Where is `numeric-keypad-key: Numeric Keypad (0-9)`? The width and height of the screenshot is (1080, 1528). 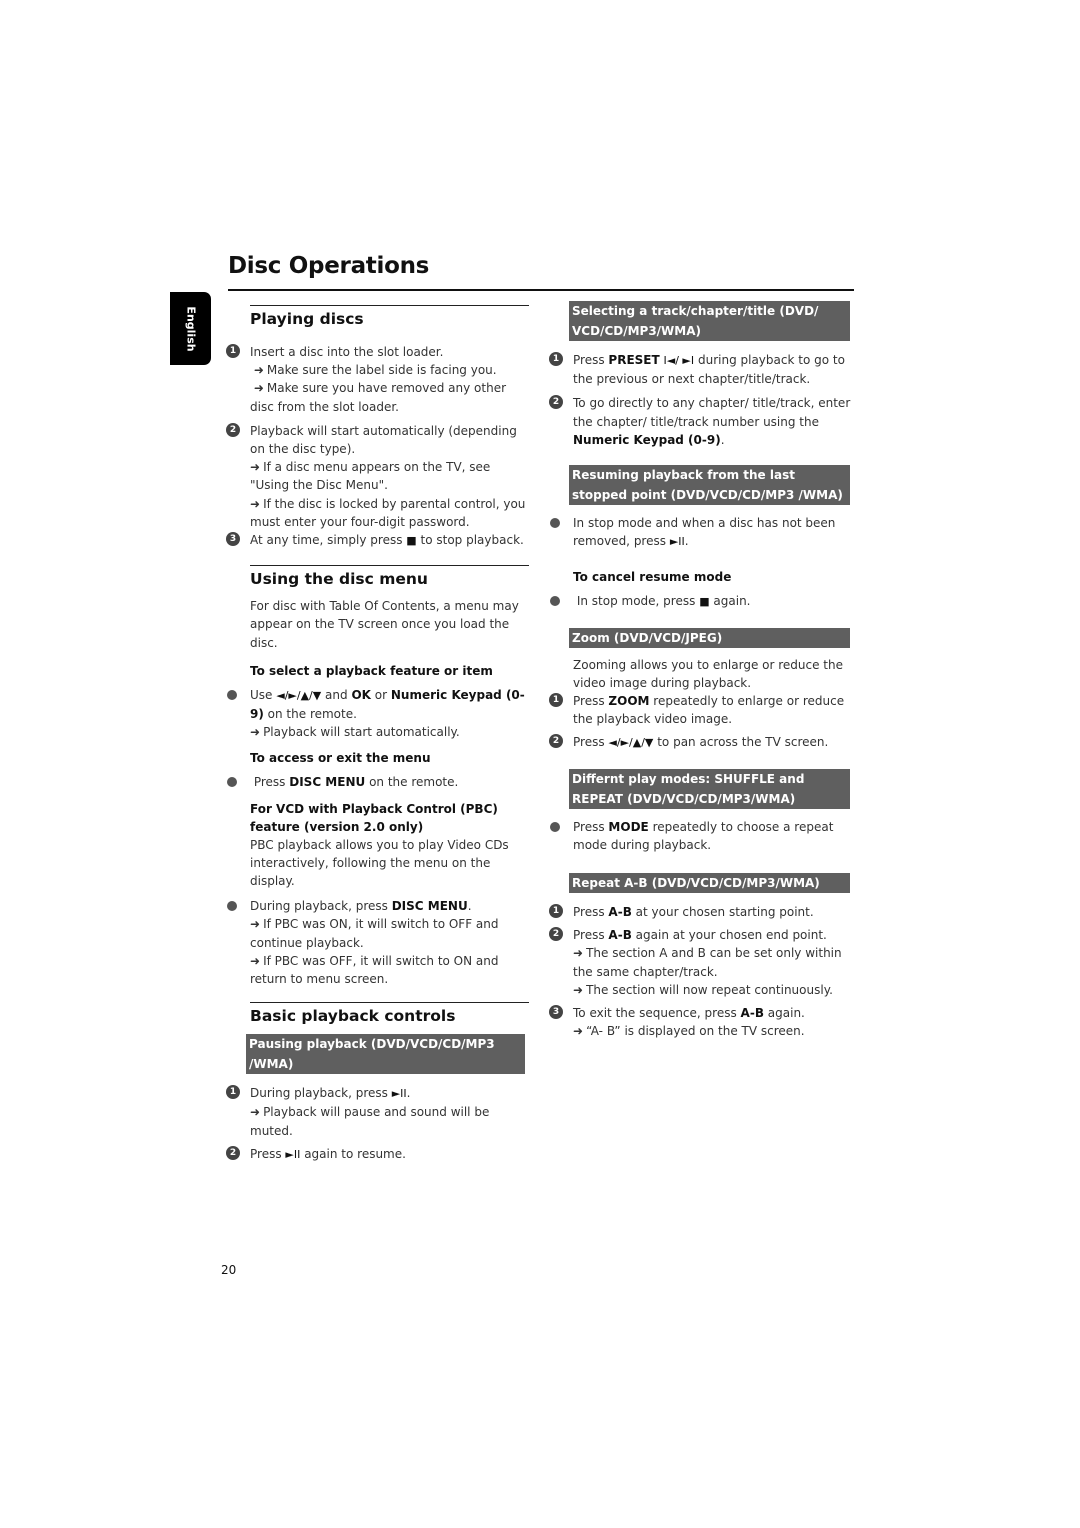
numeric-keypad-key: Numeric Keypad (0-9) is located at coordinates (647, 439).